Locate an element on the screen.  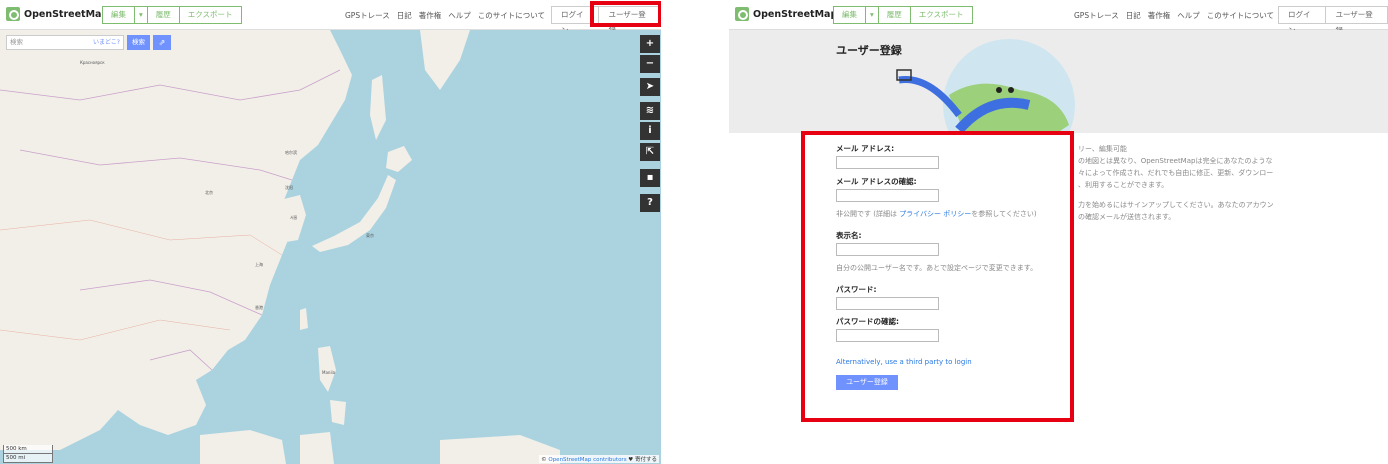
note-icon: ▪ is located at coordinates (650, 178).